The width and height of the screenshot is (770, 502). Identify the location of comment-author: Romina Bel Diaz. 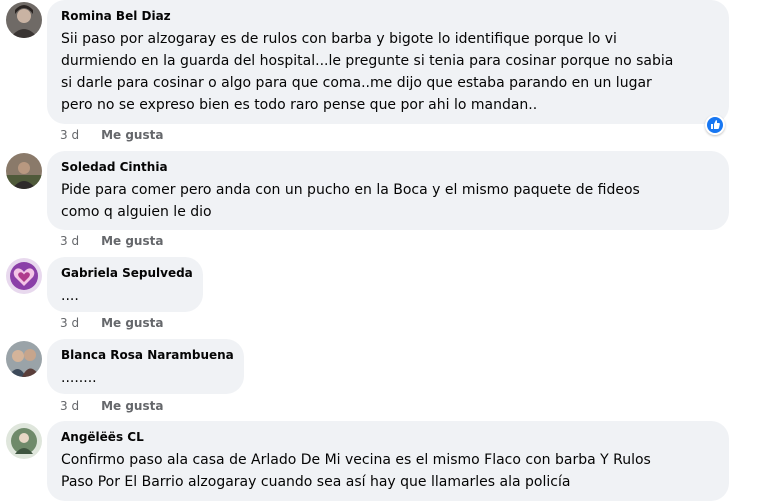
(388, 16).